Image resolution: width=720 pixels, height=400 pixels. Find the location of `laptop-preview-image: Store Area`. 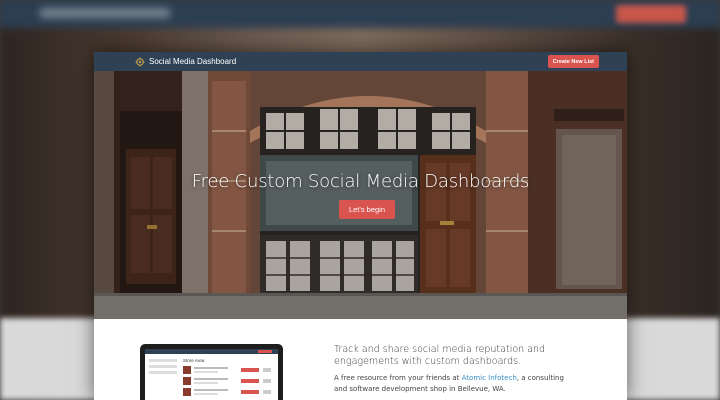

laptop-preview-image: Store Area is located at coordinates (211, 372).